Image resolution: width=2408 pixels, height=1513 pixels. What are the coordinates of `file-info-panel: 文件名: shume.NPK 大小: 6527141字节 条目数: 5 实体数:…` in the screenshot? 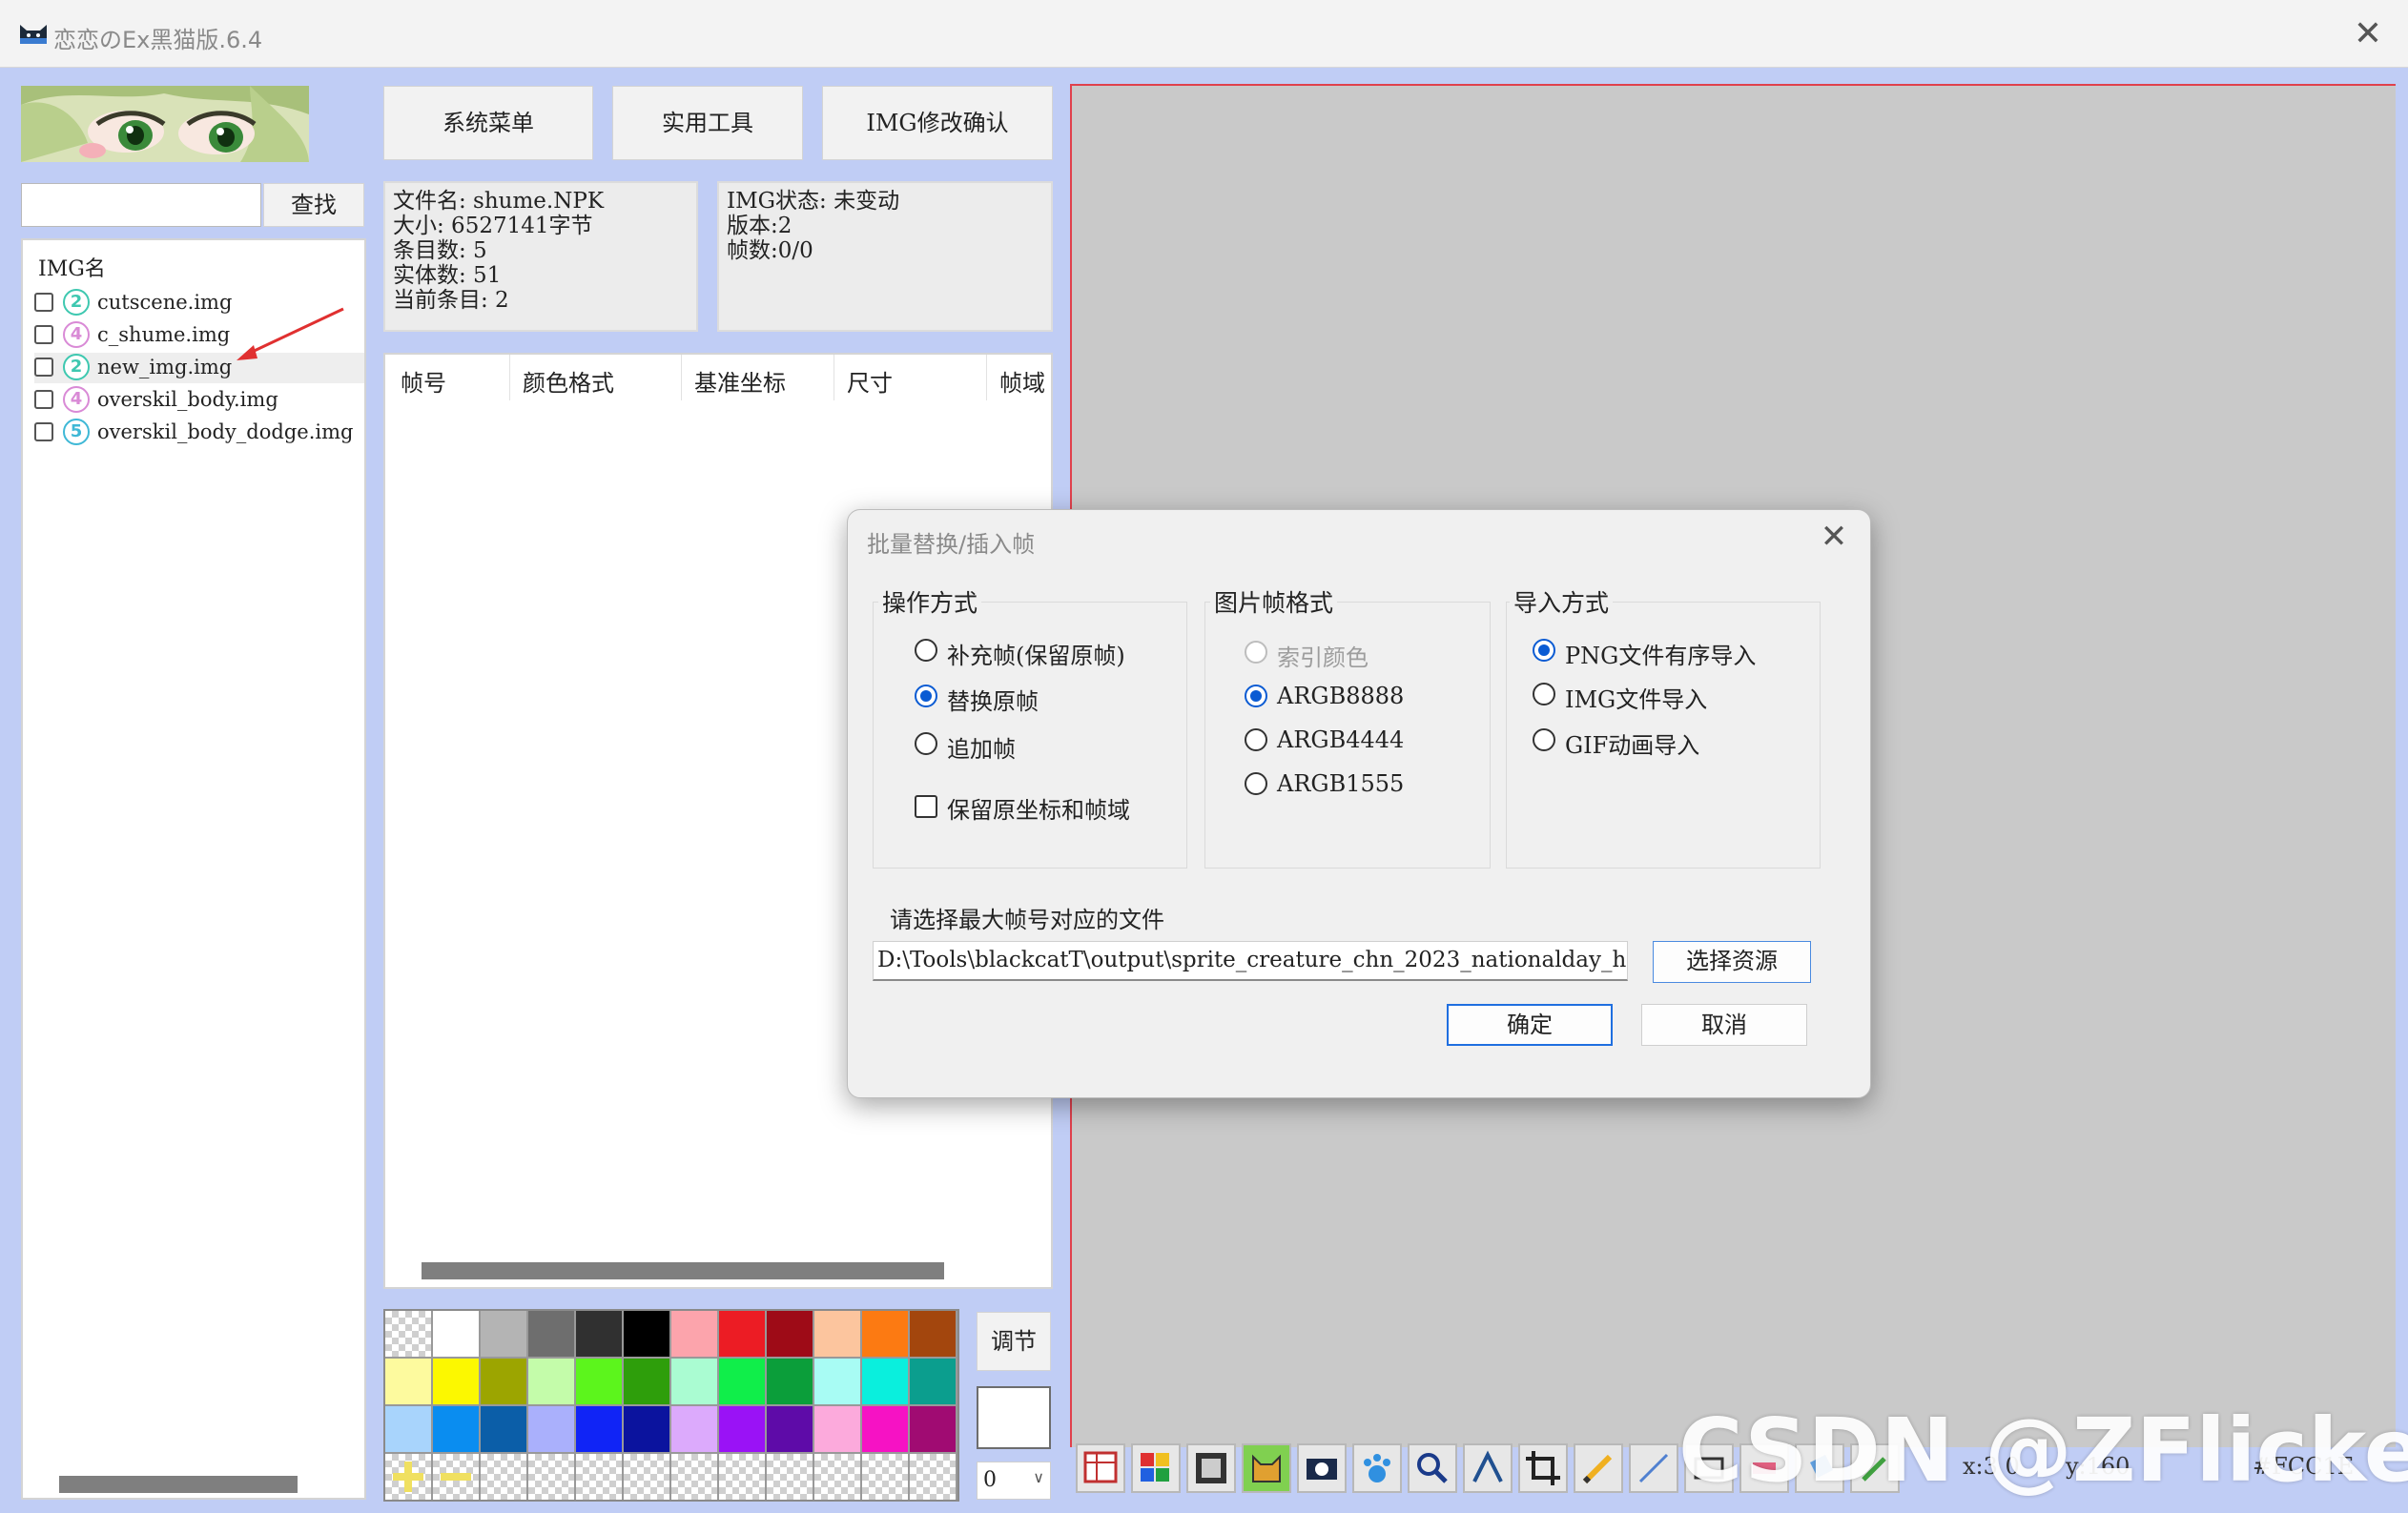 It's located at (540, 256).